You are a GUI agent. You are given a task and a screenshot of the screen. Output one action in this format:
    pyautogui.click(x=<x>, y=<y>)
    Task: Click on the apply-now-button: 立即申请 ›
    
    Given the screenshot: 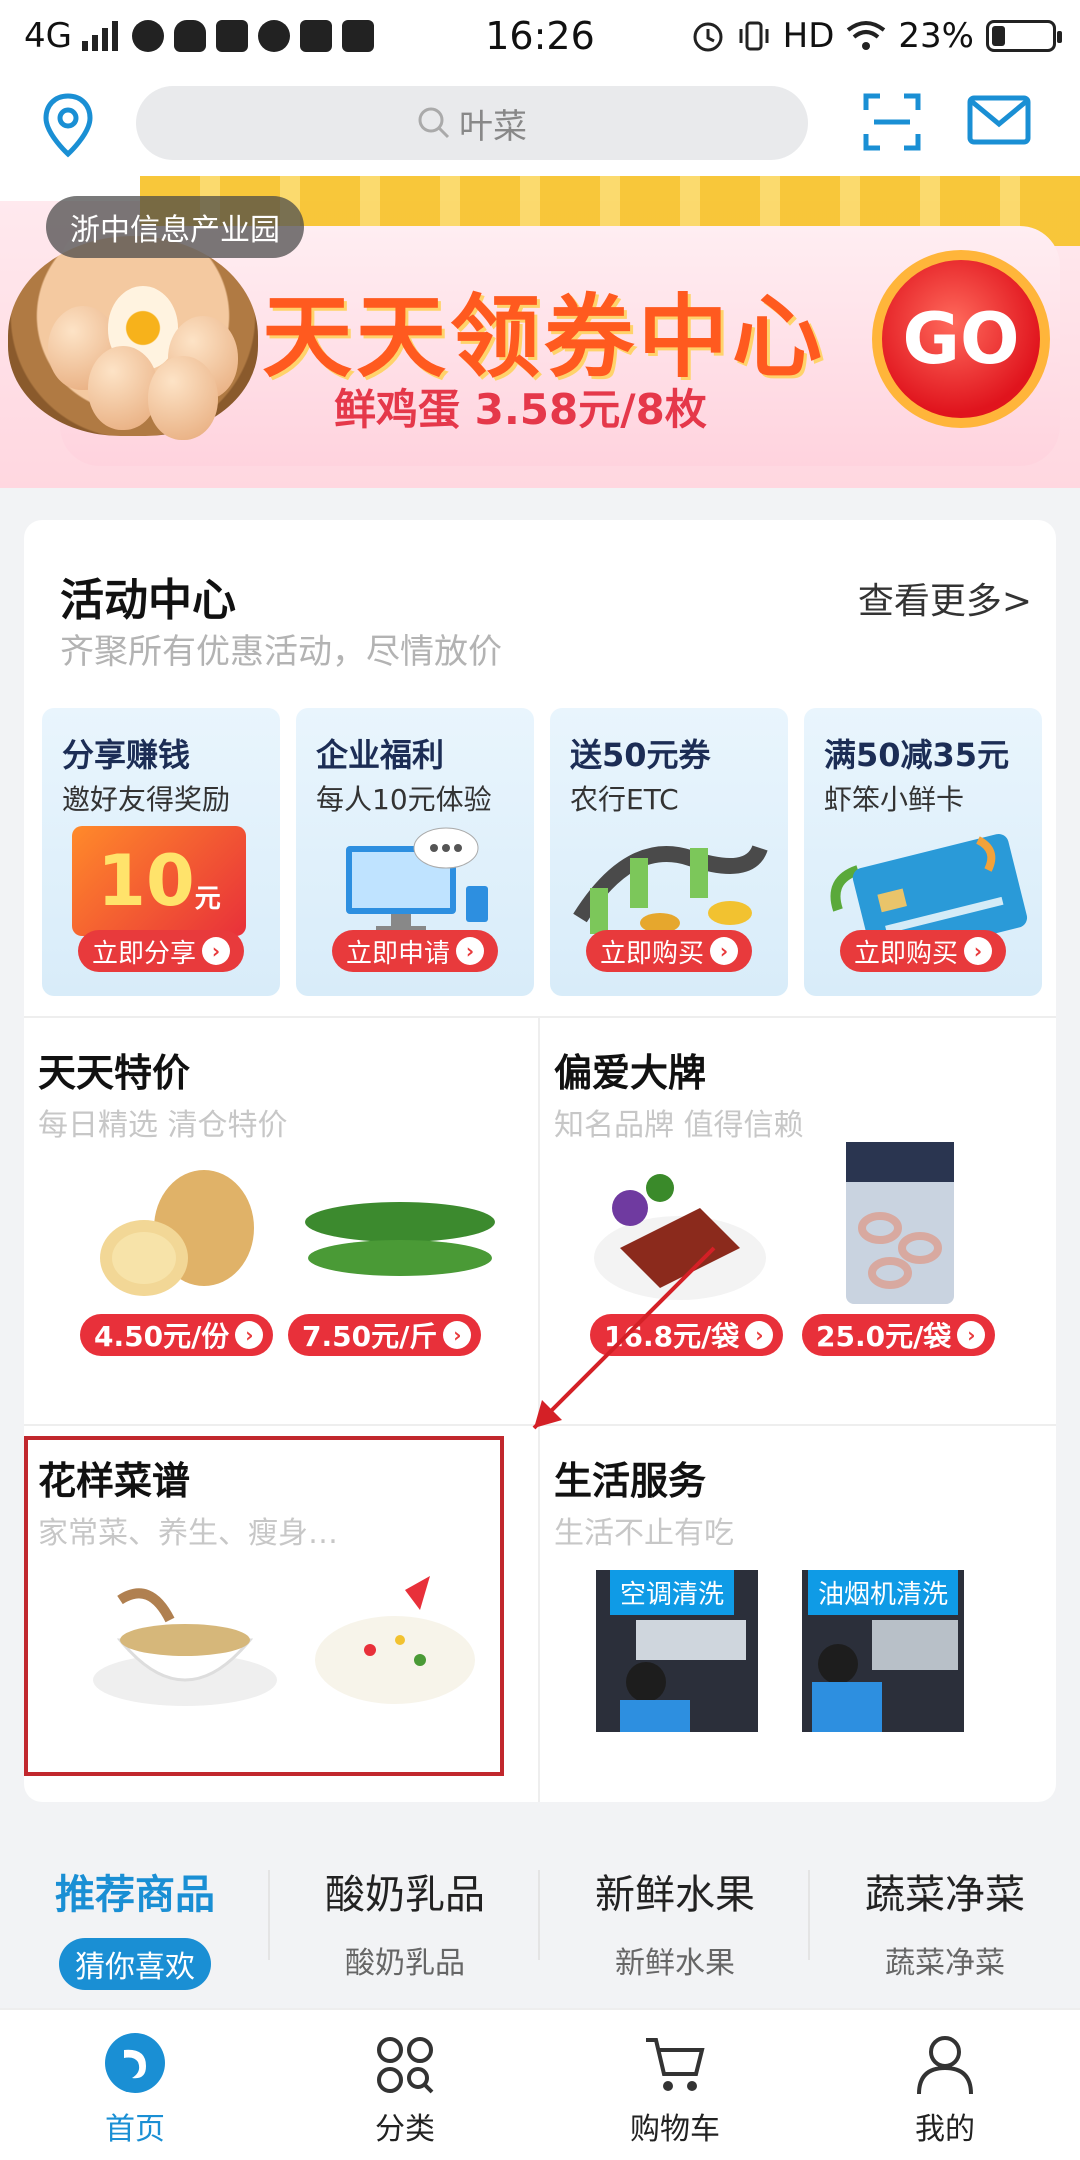 What is the action you would take?
    pyautogui.click(x=415, y=951)
    